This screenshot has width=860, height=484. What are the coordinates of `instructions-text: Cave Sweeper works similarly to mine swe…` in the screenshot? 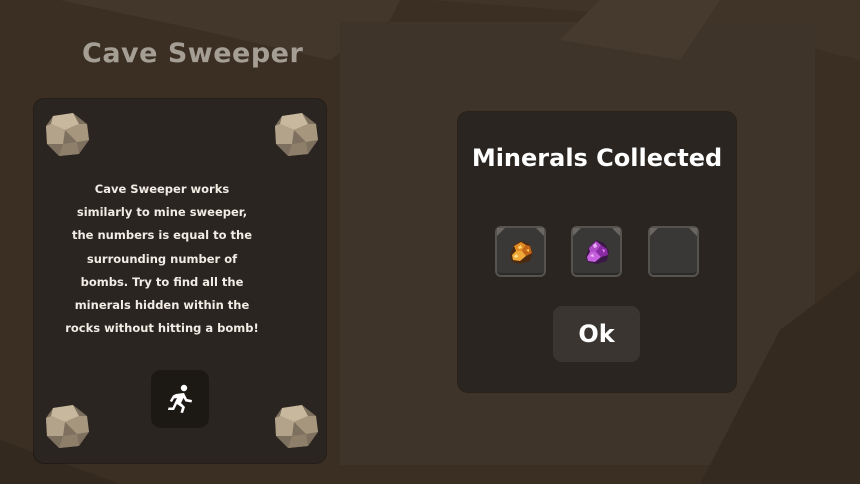 It's located at (162, 259).